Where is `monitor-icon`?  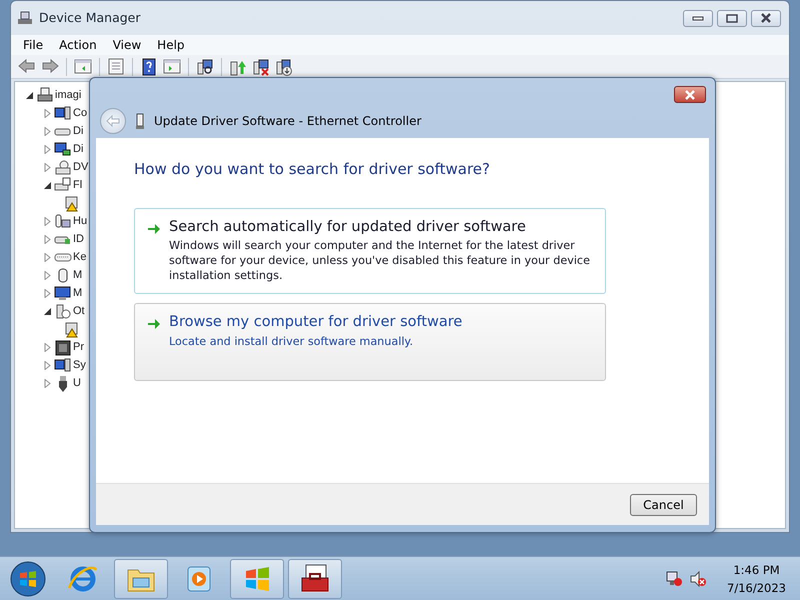 monitor-icon is located at coordinates (63, 293).